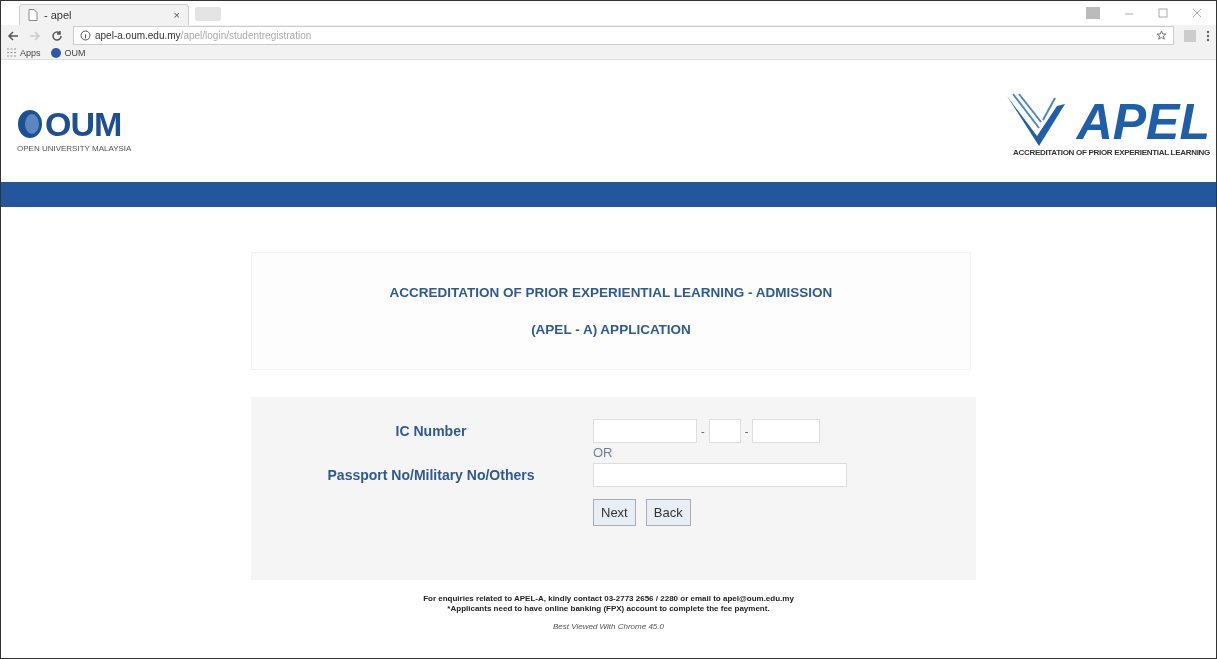 The height and width of the screenshot is (659, 1217). I want to click on url-host: apel-a.oum.edu.my, so click(138, 35).